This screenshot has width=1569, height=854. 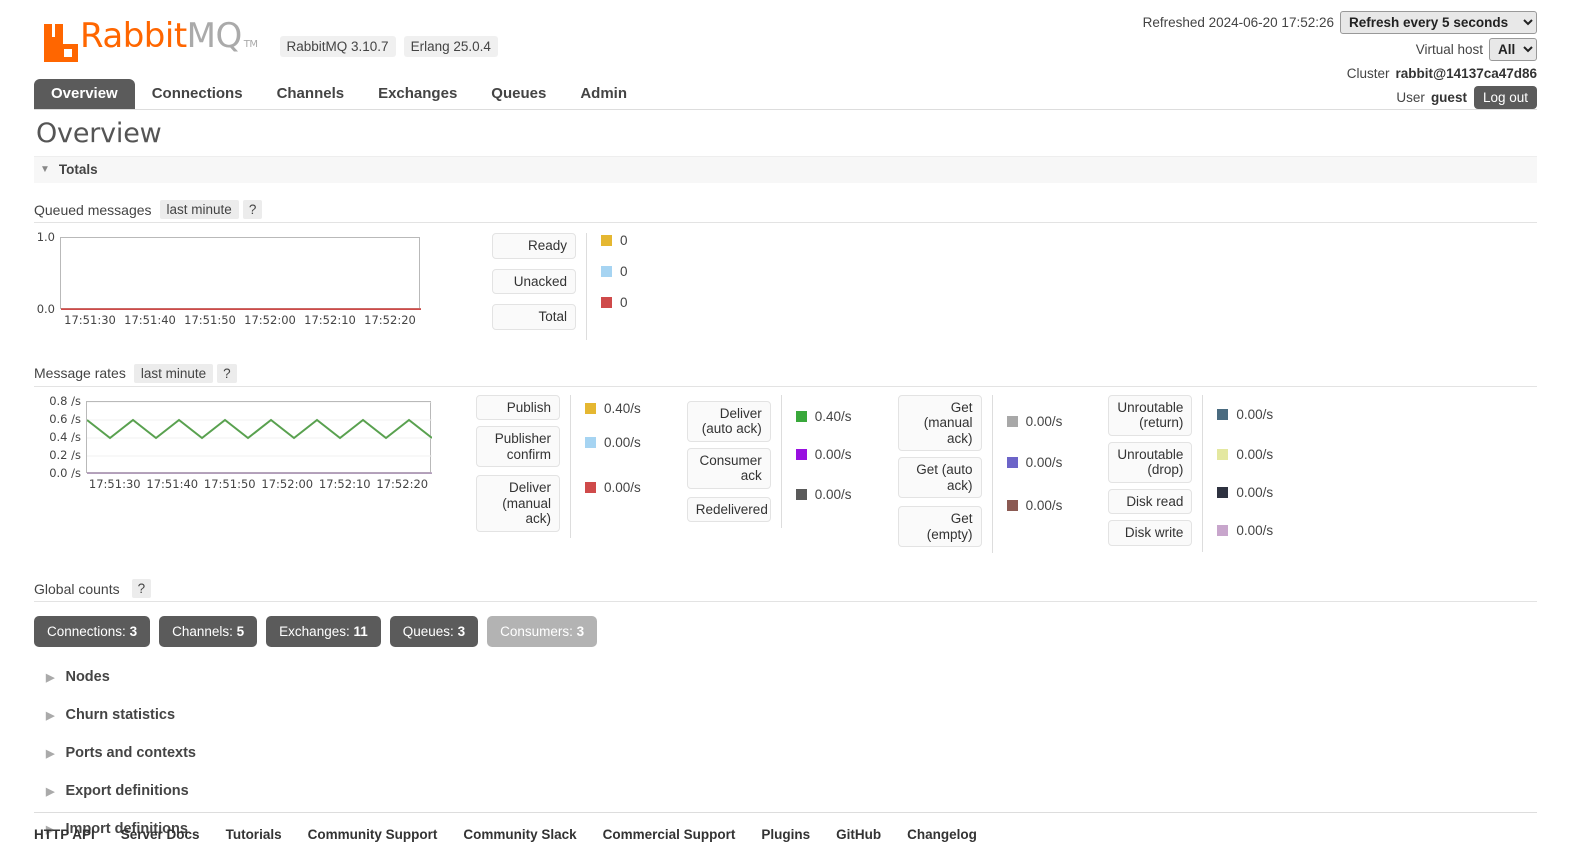 I want to click on count-badge-exchanges: Exchanges: 11, so click(x=323, y=632).